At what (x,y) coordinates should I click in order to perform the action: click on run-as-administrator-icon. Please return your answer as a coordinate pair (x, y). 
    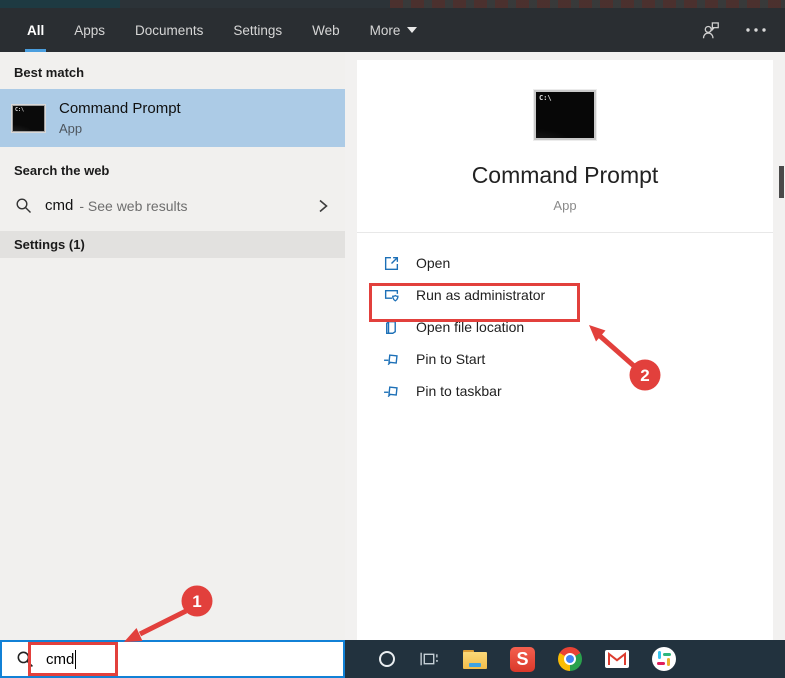
    Looking at the image, I should click on (391, 295).